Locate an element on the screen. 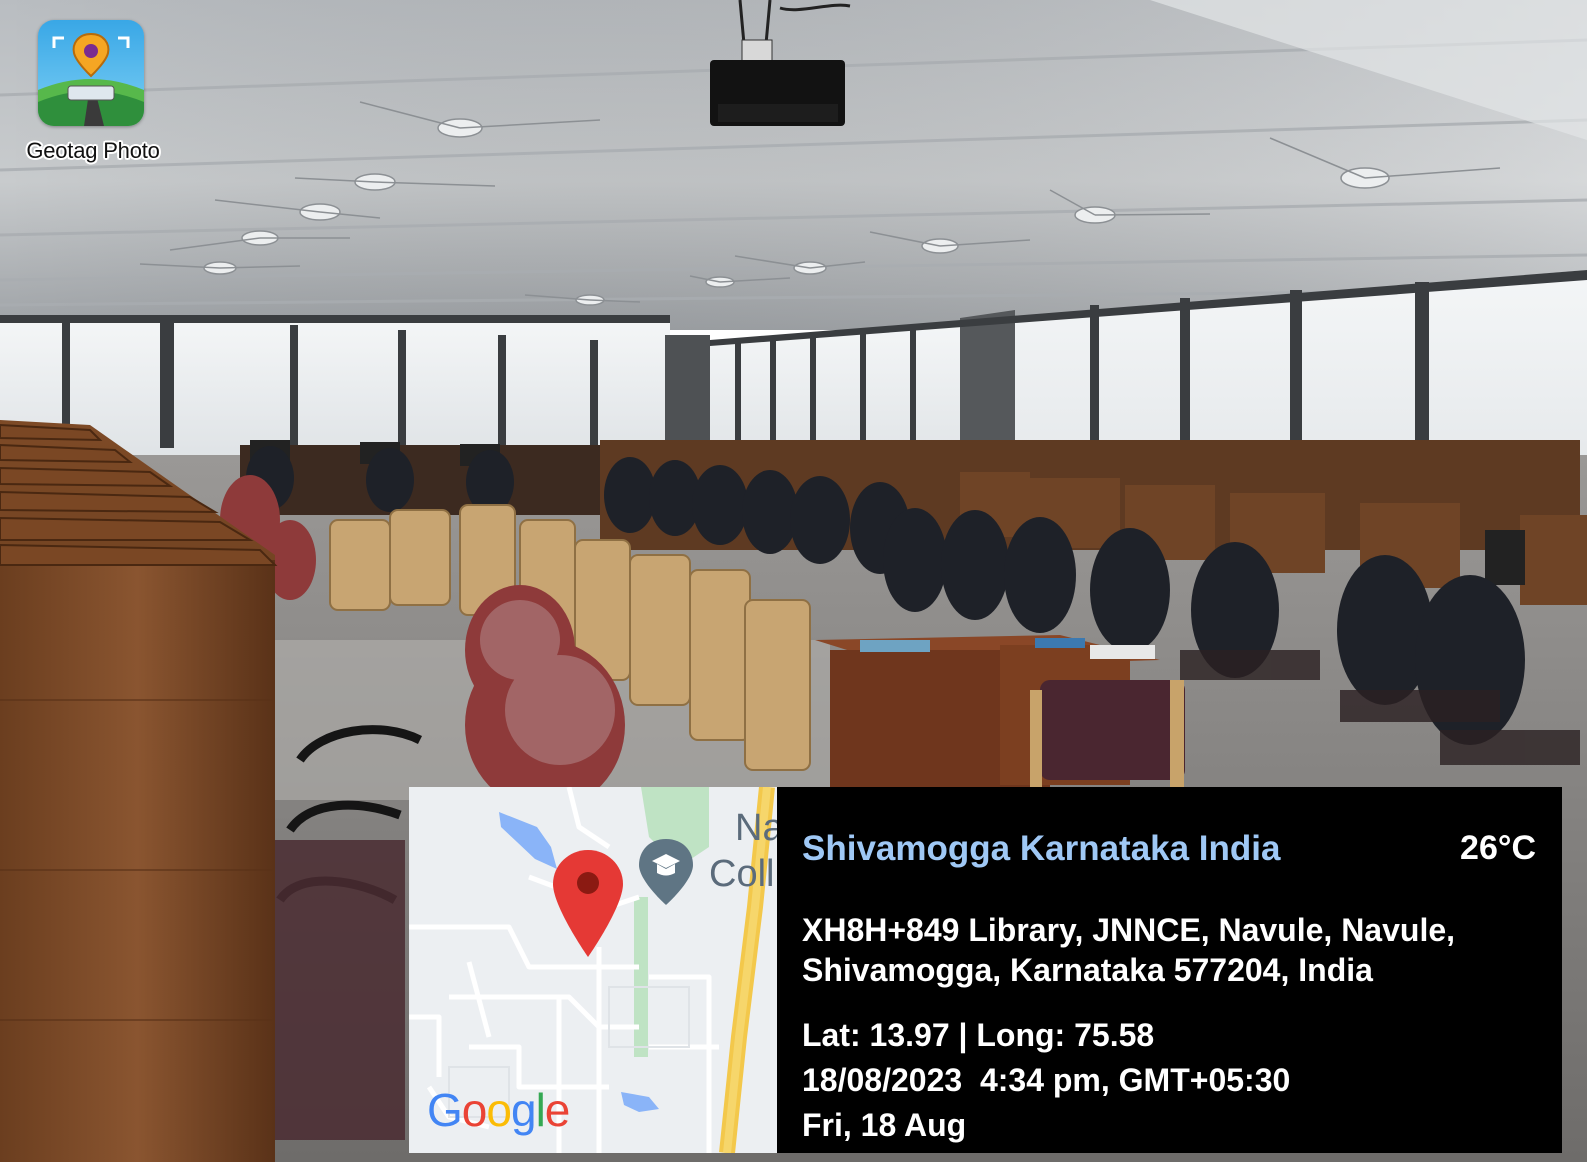 This screenshot has height=1162, width=1587. map-label-coll: Coll is located at coordinates (742, 874).